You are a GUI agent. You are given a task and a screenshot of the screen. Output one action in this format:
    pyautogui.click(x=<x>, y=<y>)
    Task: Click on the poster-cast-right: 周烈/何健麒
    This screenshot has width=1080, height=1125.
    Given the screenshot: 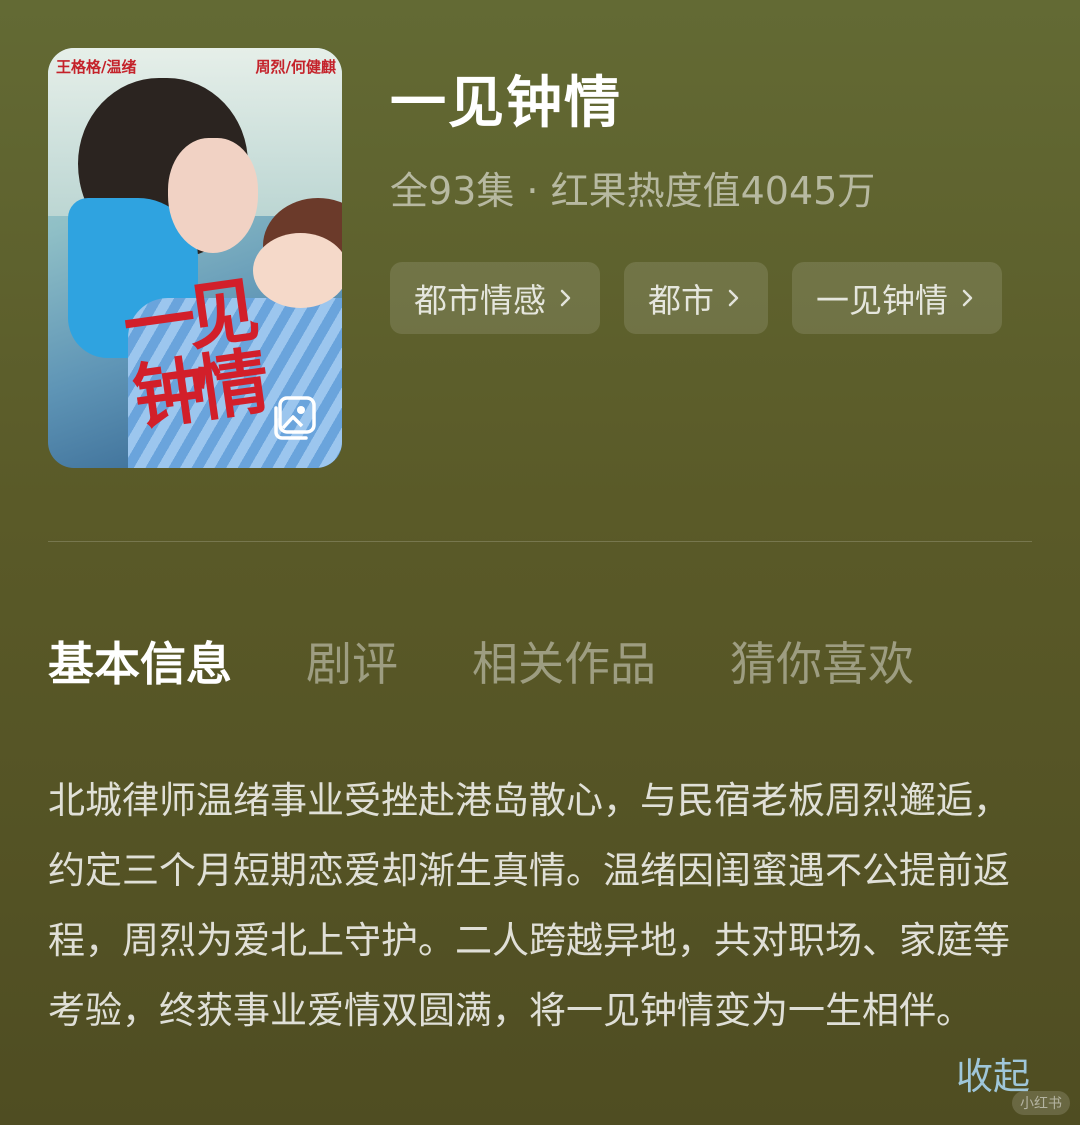 What is the action you would take?
    pyautogui.click(x=295, y=67)
    